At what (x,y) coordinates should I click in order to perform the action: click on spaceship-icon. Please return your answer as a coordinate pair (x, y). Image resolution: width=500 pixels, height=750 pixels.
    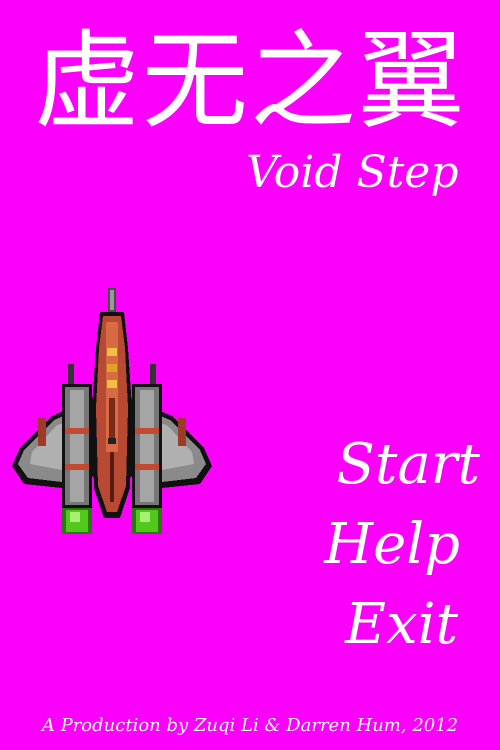
    Looking at the image, I should click on (112, 411).